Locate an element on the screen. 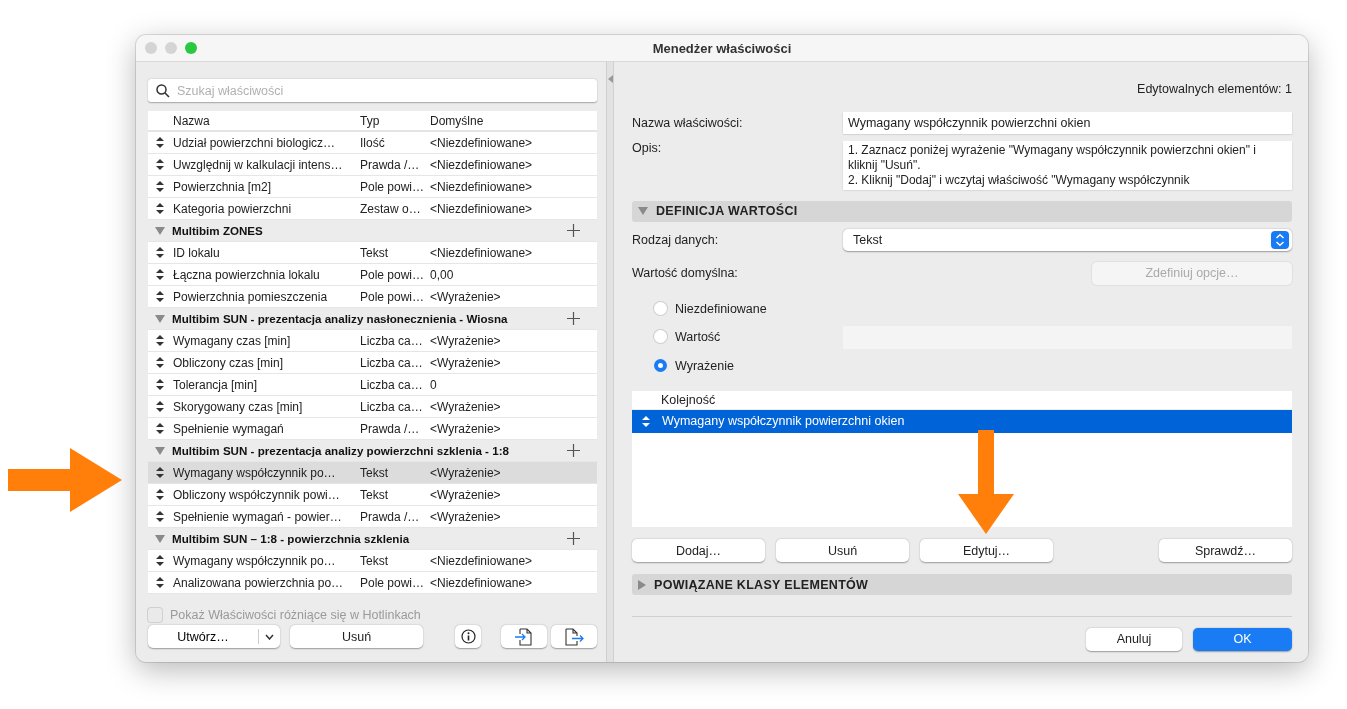  column-header: Kolejność is located at coordinates (688, 399).